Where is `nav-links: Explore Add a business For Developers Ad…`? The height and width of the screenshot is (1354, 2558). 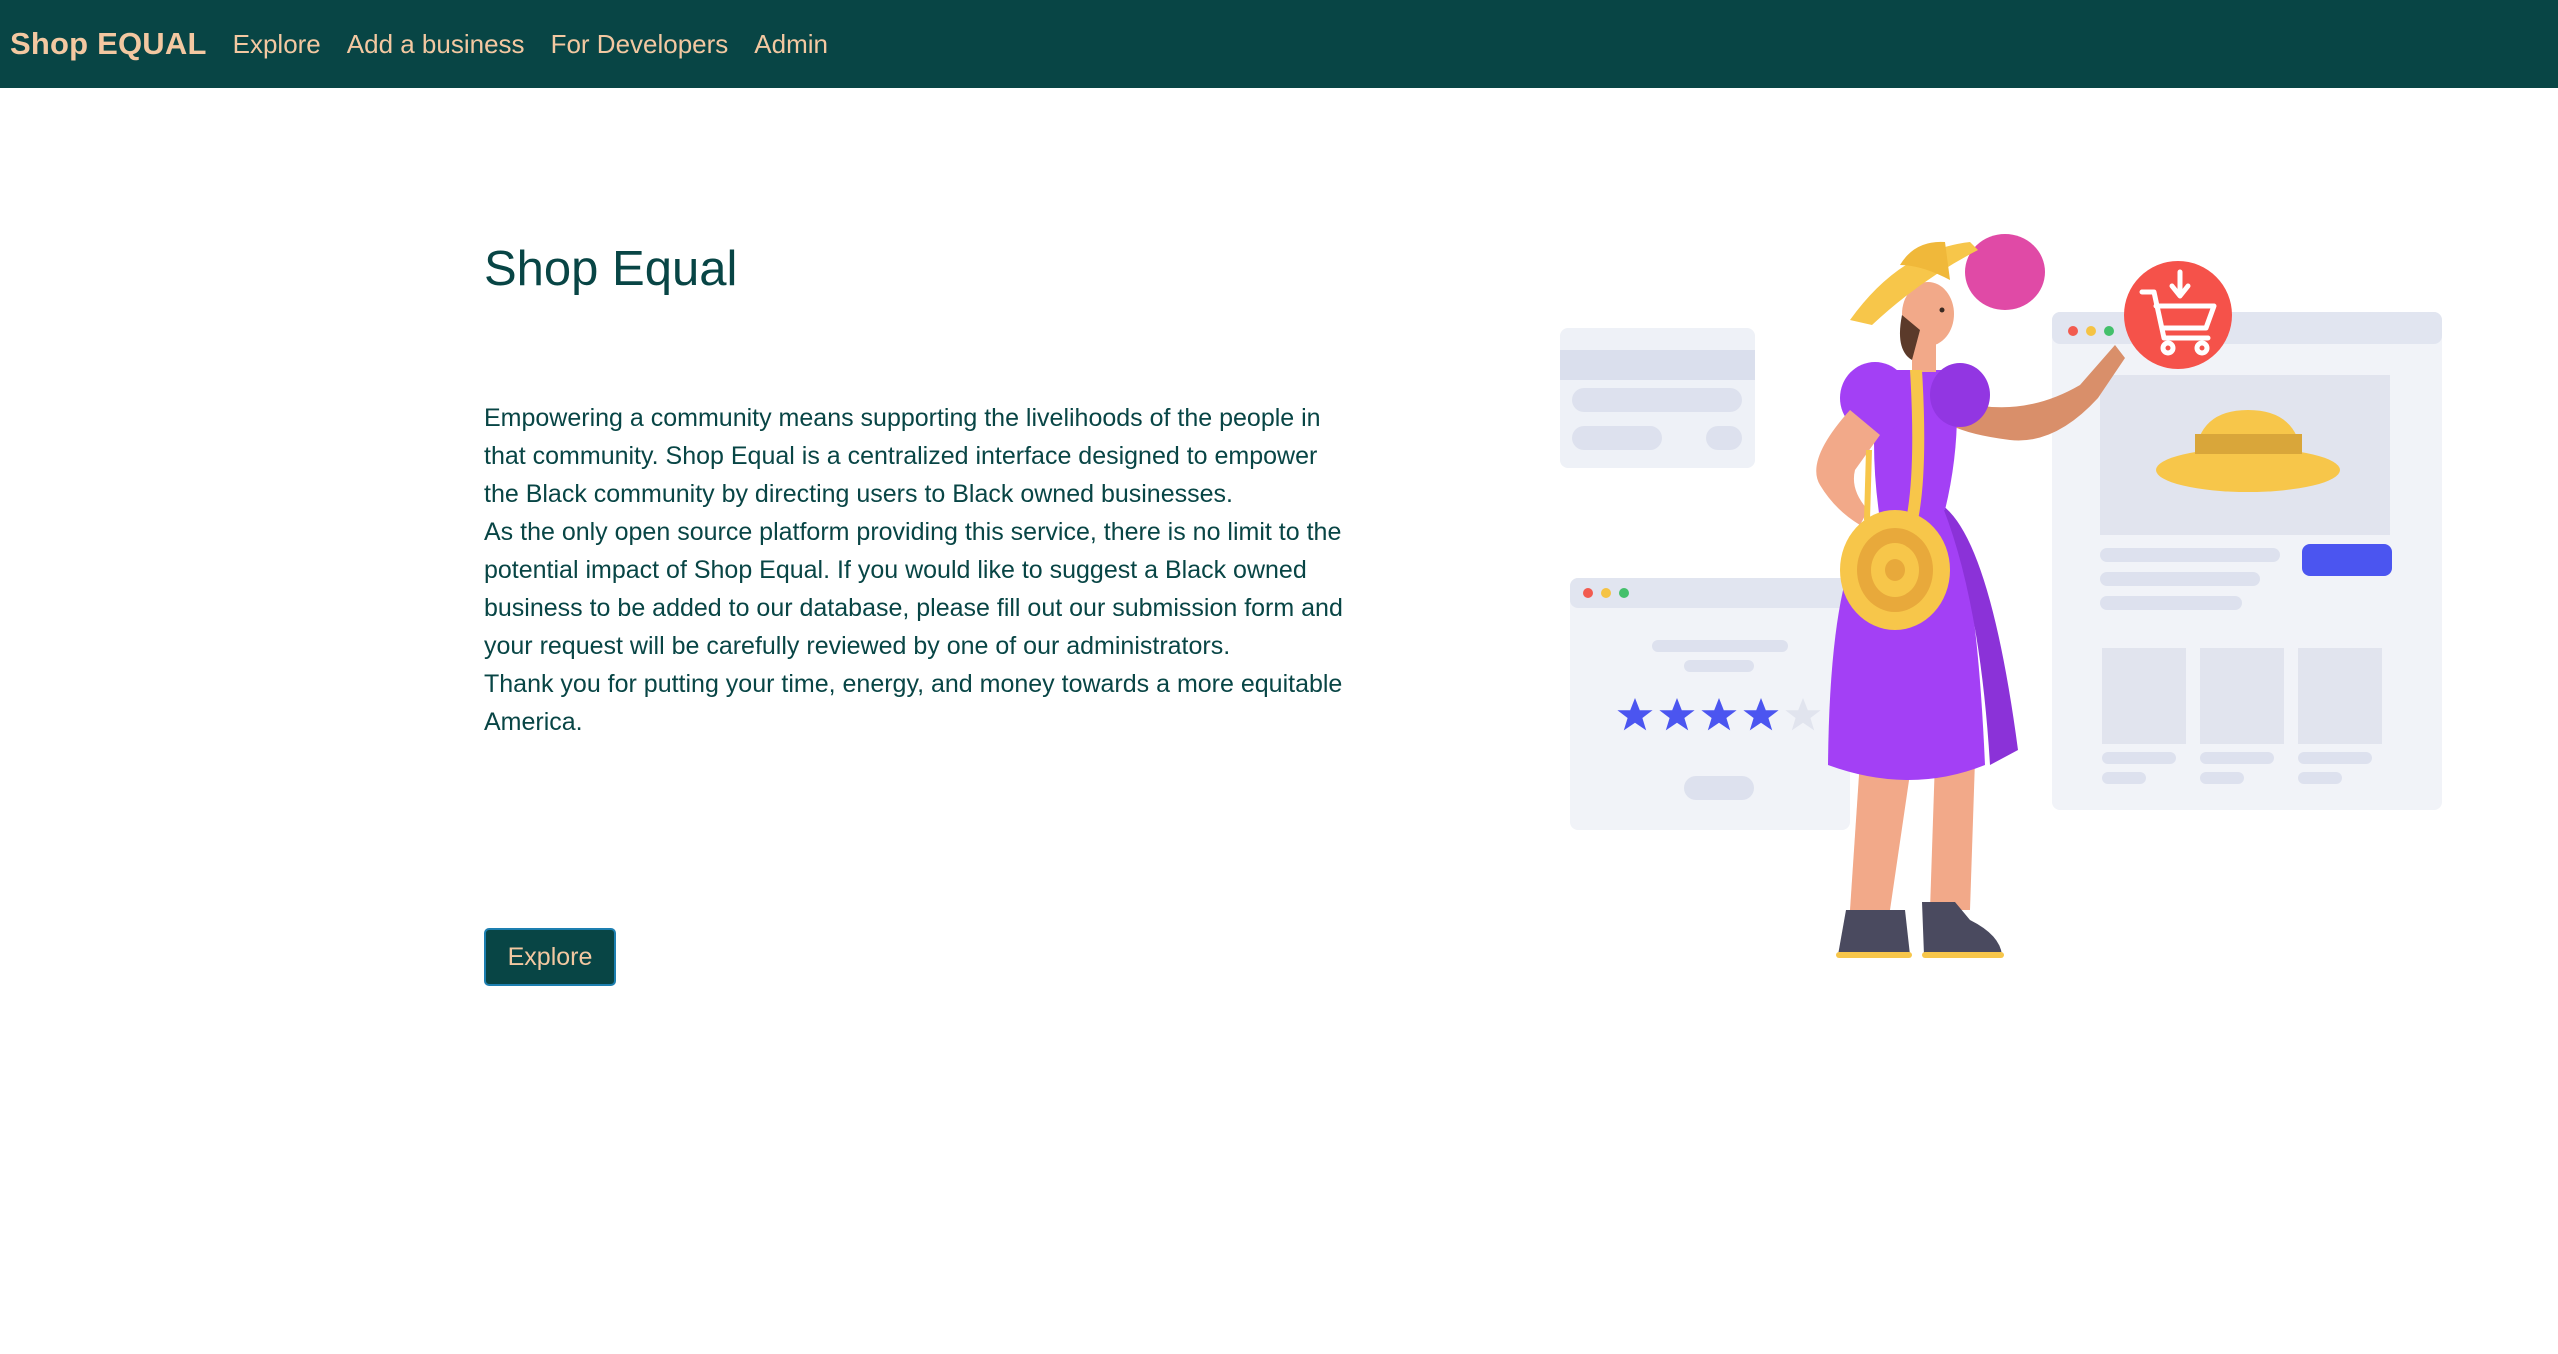
nav-links: Explore Add a business For Developers Ad… is located at coordinates (543, 44).